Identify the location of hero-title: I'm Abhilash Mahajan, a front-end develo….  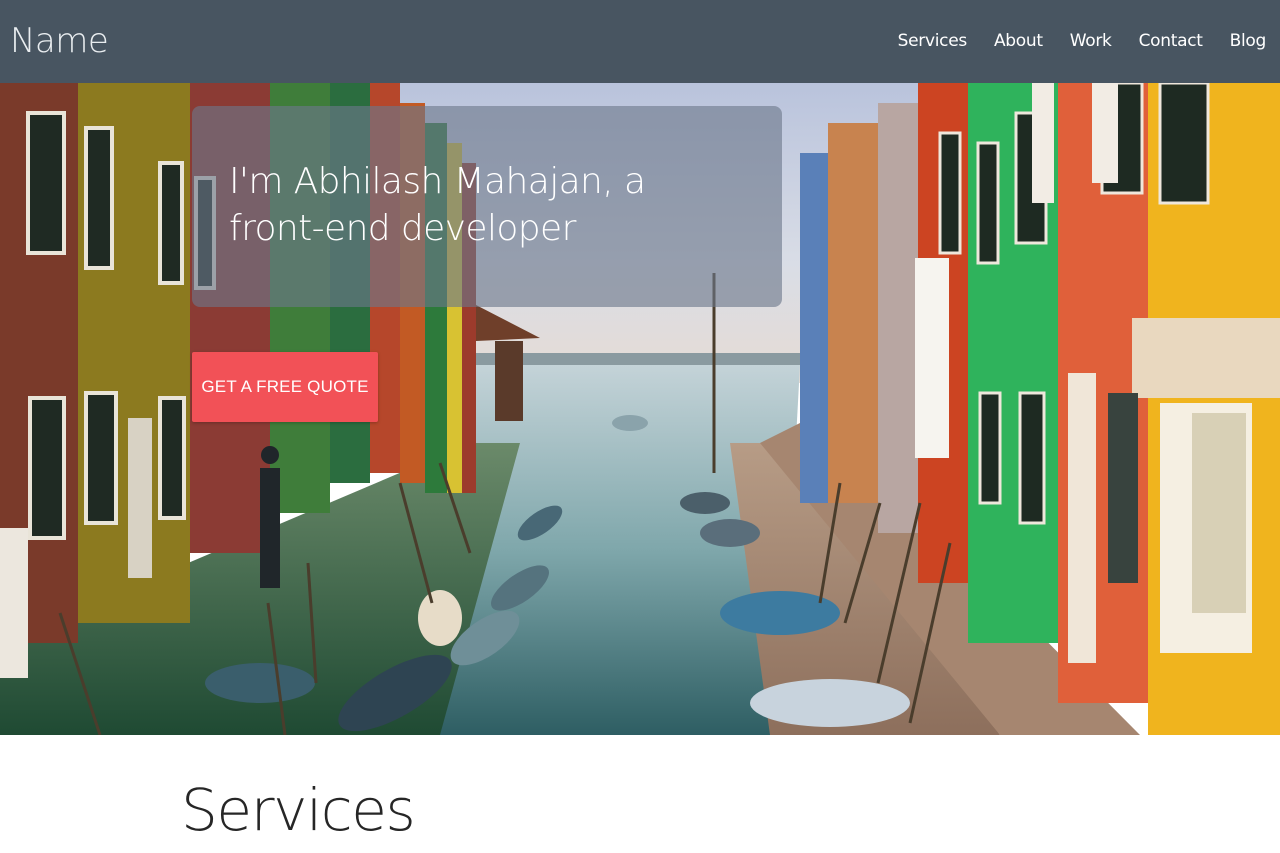
(437, 205).